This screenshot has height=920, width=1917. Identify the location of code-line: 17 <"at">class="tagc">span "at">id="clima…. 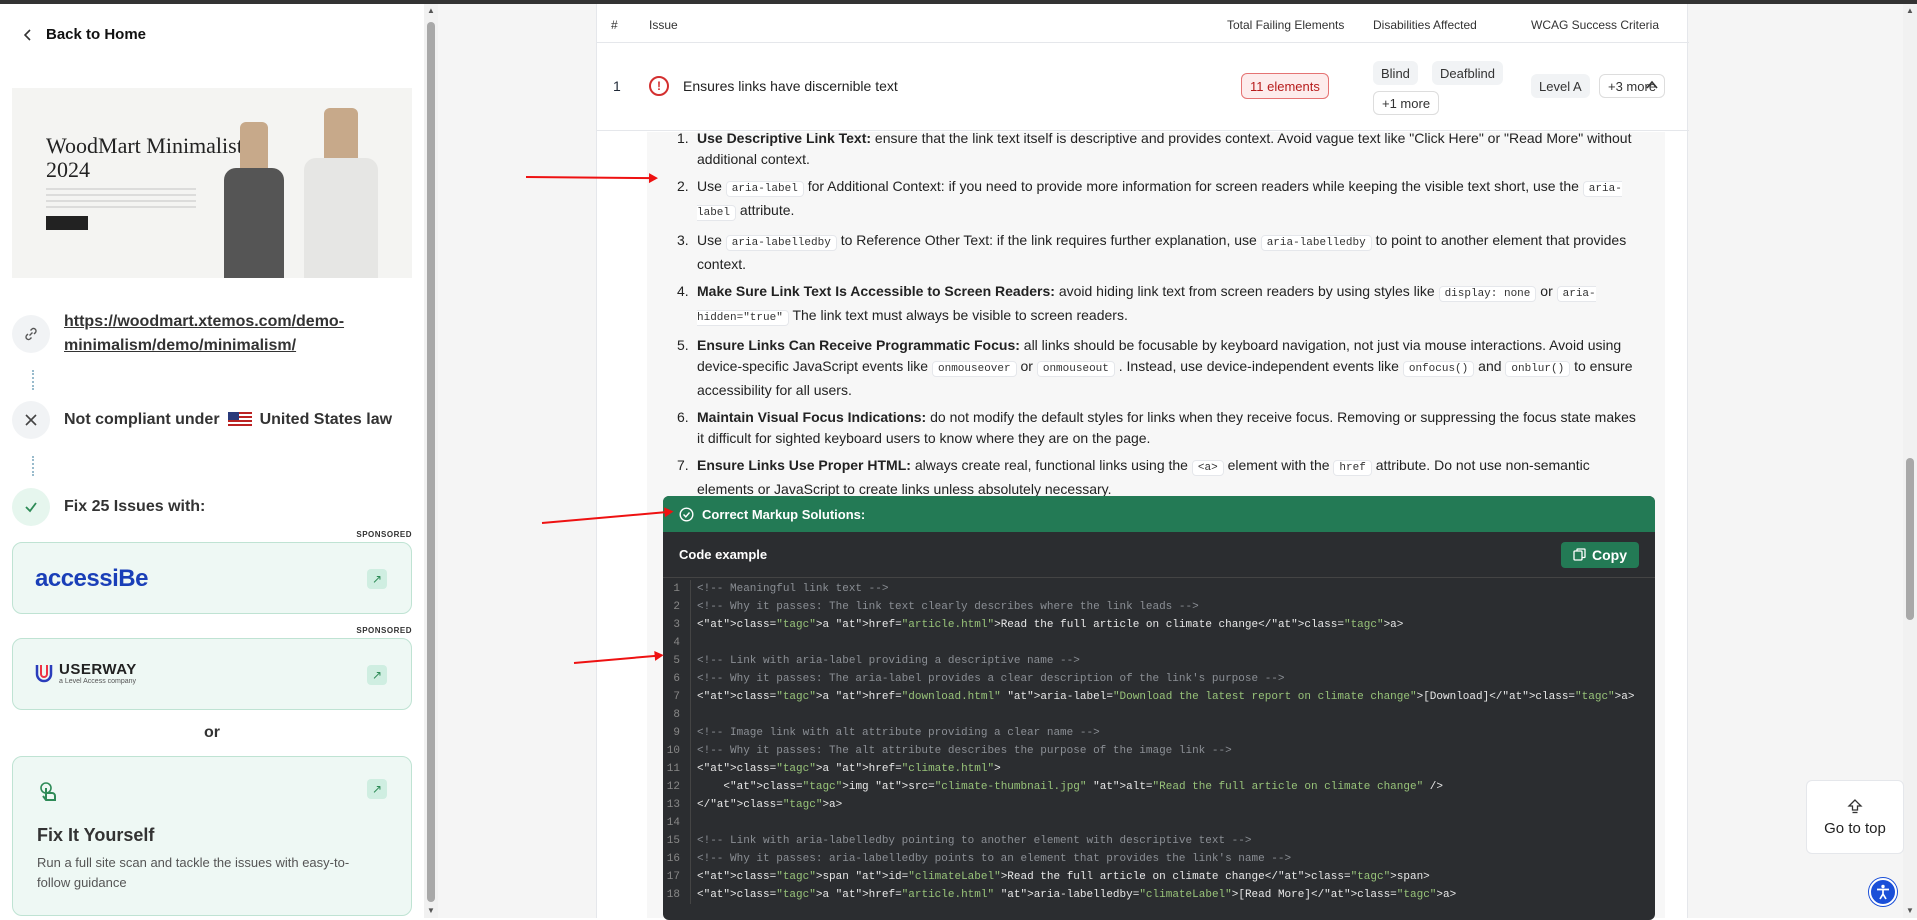
(1159, 877).